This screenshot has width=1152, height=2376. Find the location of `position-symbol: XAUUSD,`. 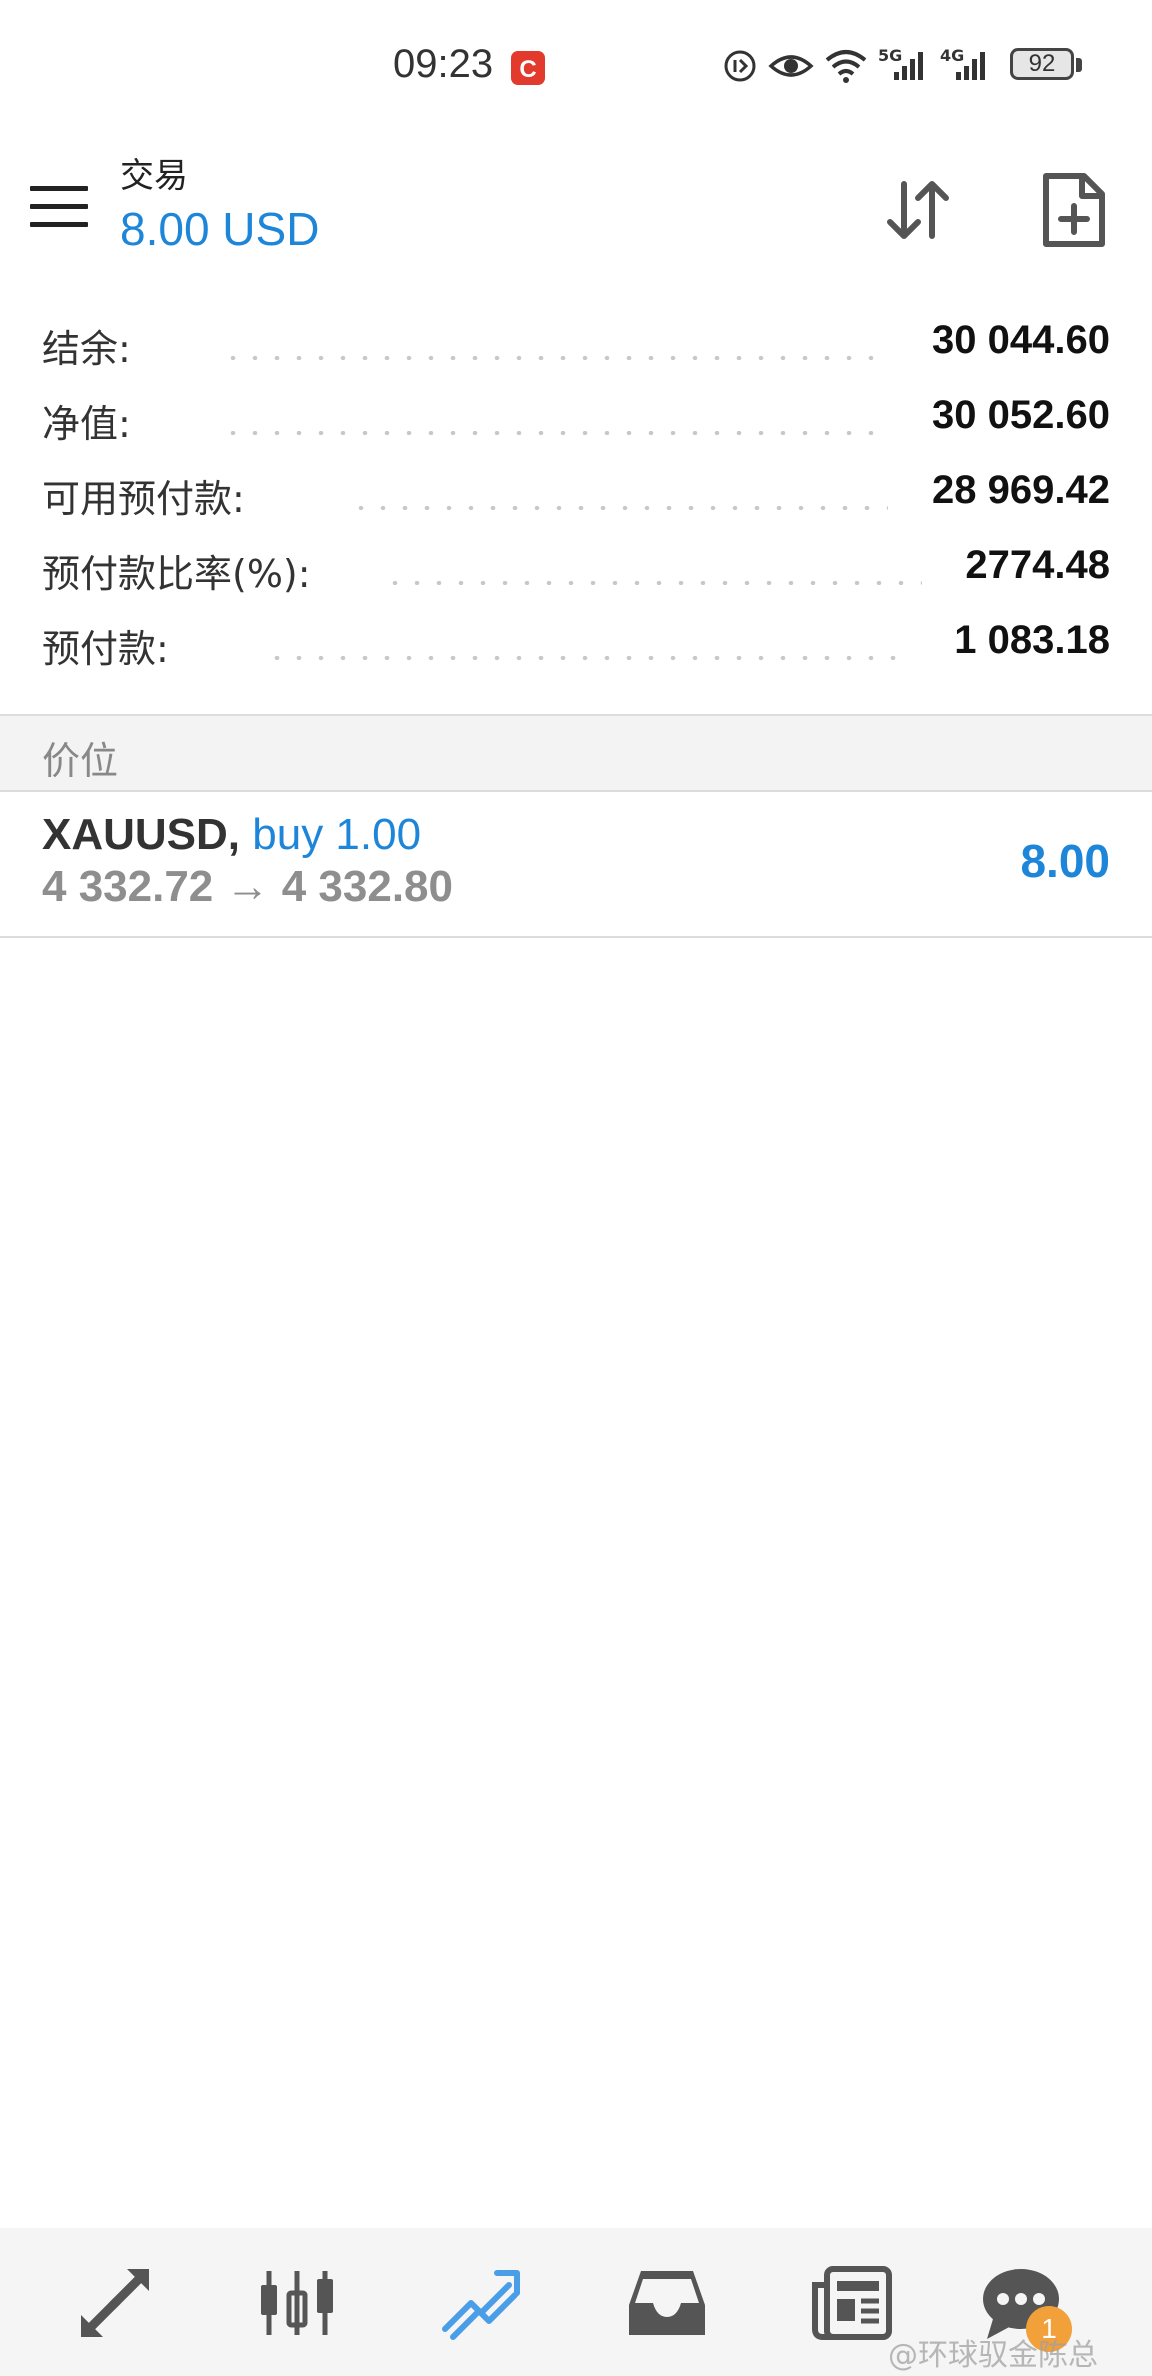

position-symbol: XAUUSD, is located at coordinates (141, 834).